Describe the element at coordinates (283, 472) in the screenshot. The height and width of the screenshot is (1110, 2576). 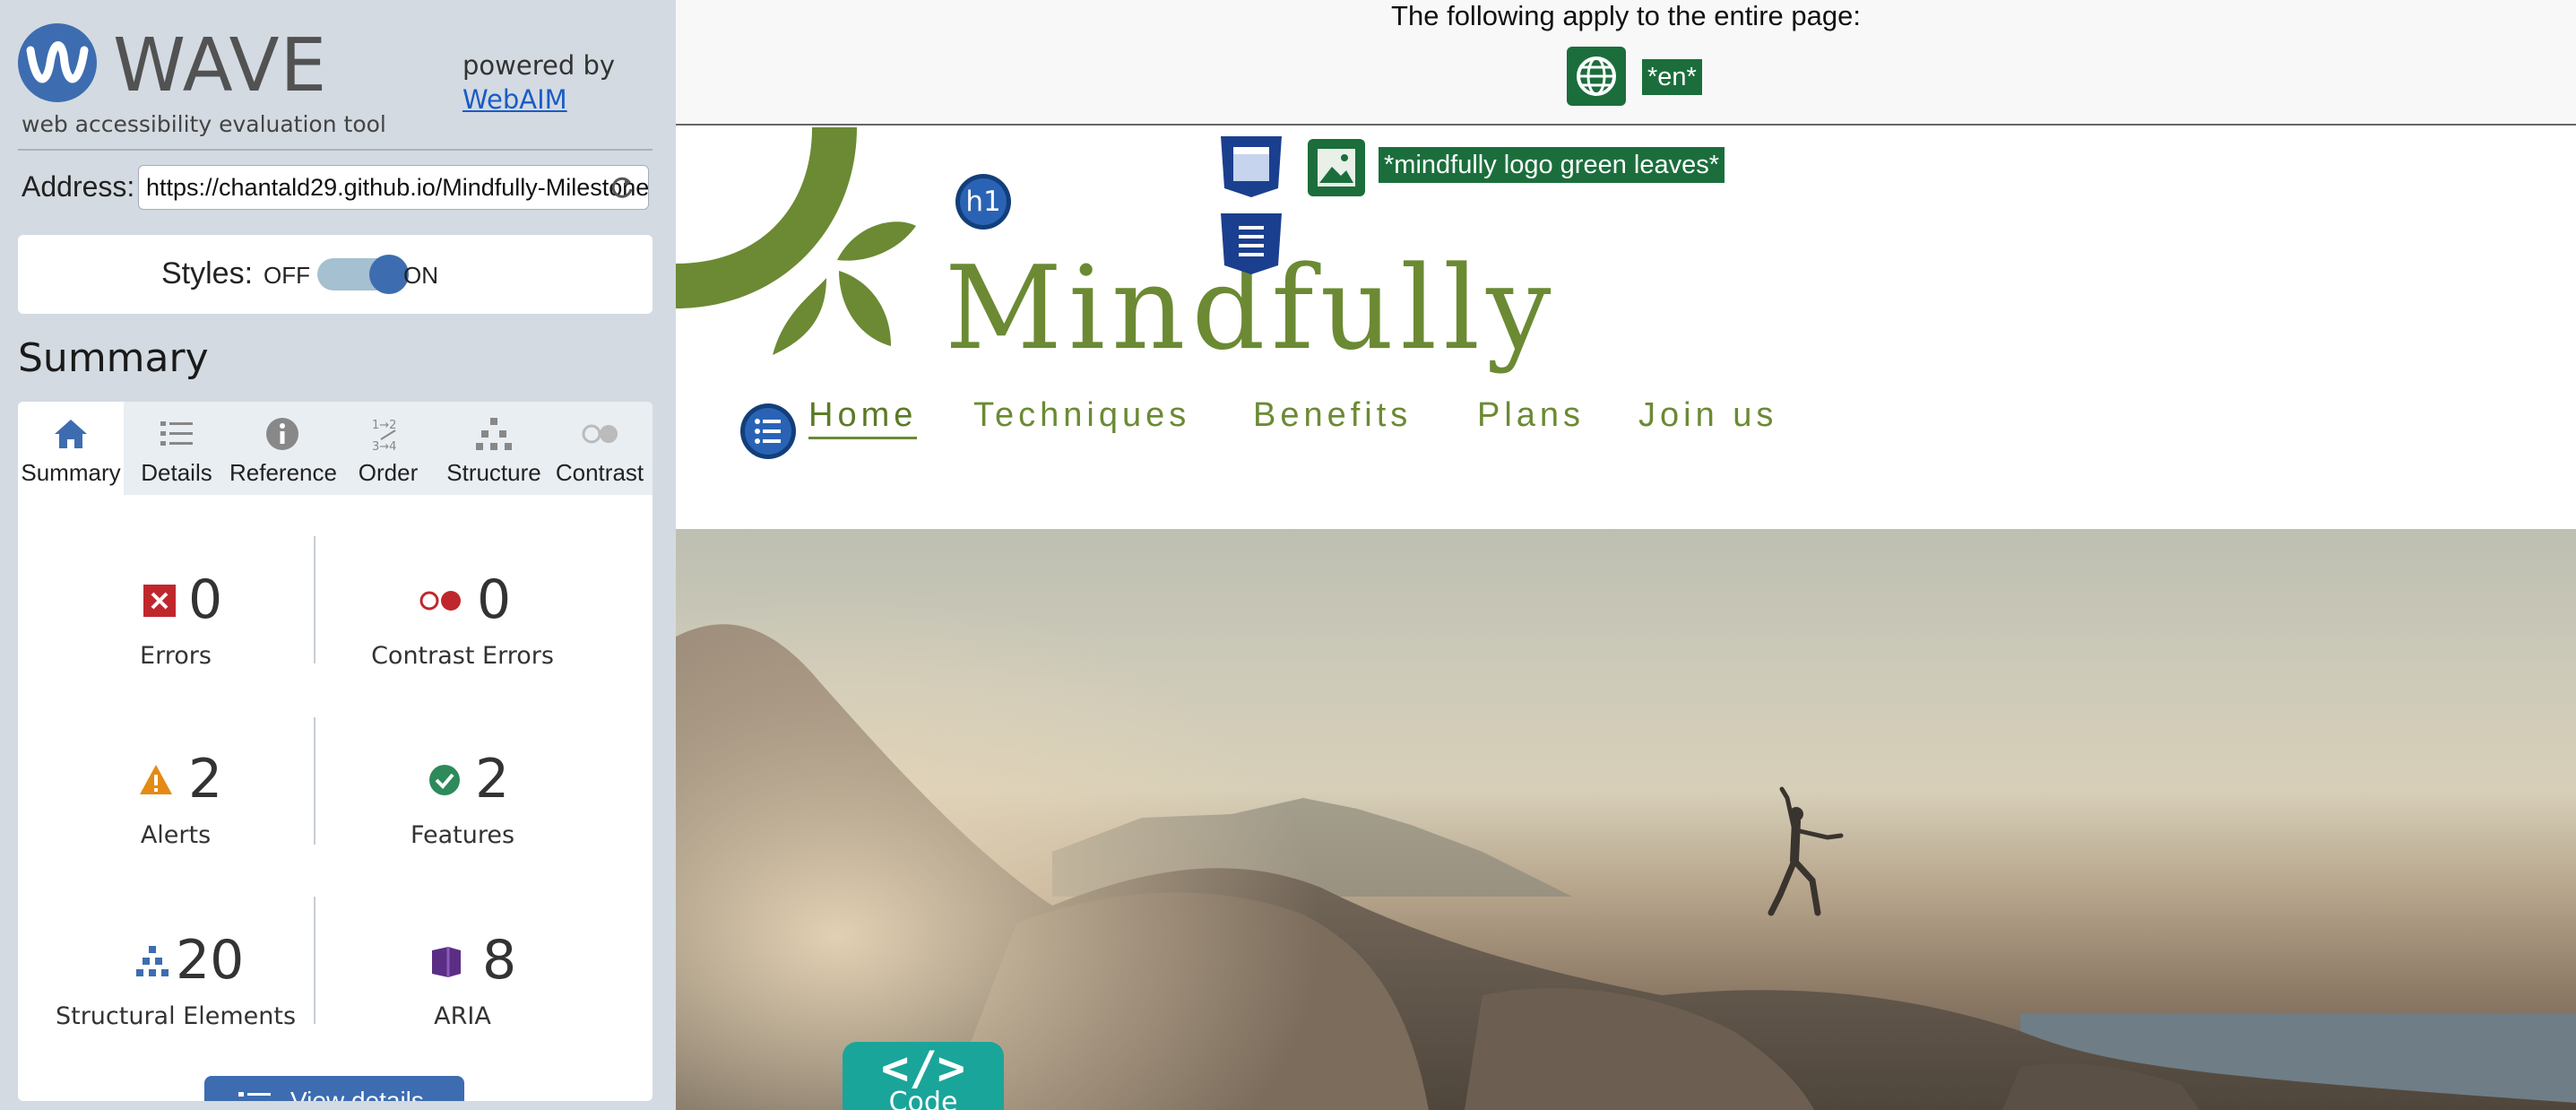
I see `tab-label: Reference` at that location.